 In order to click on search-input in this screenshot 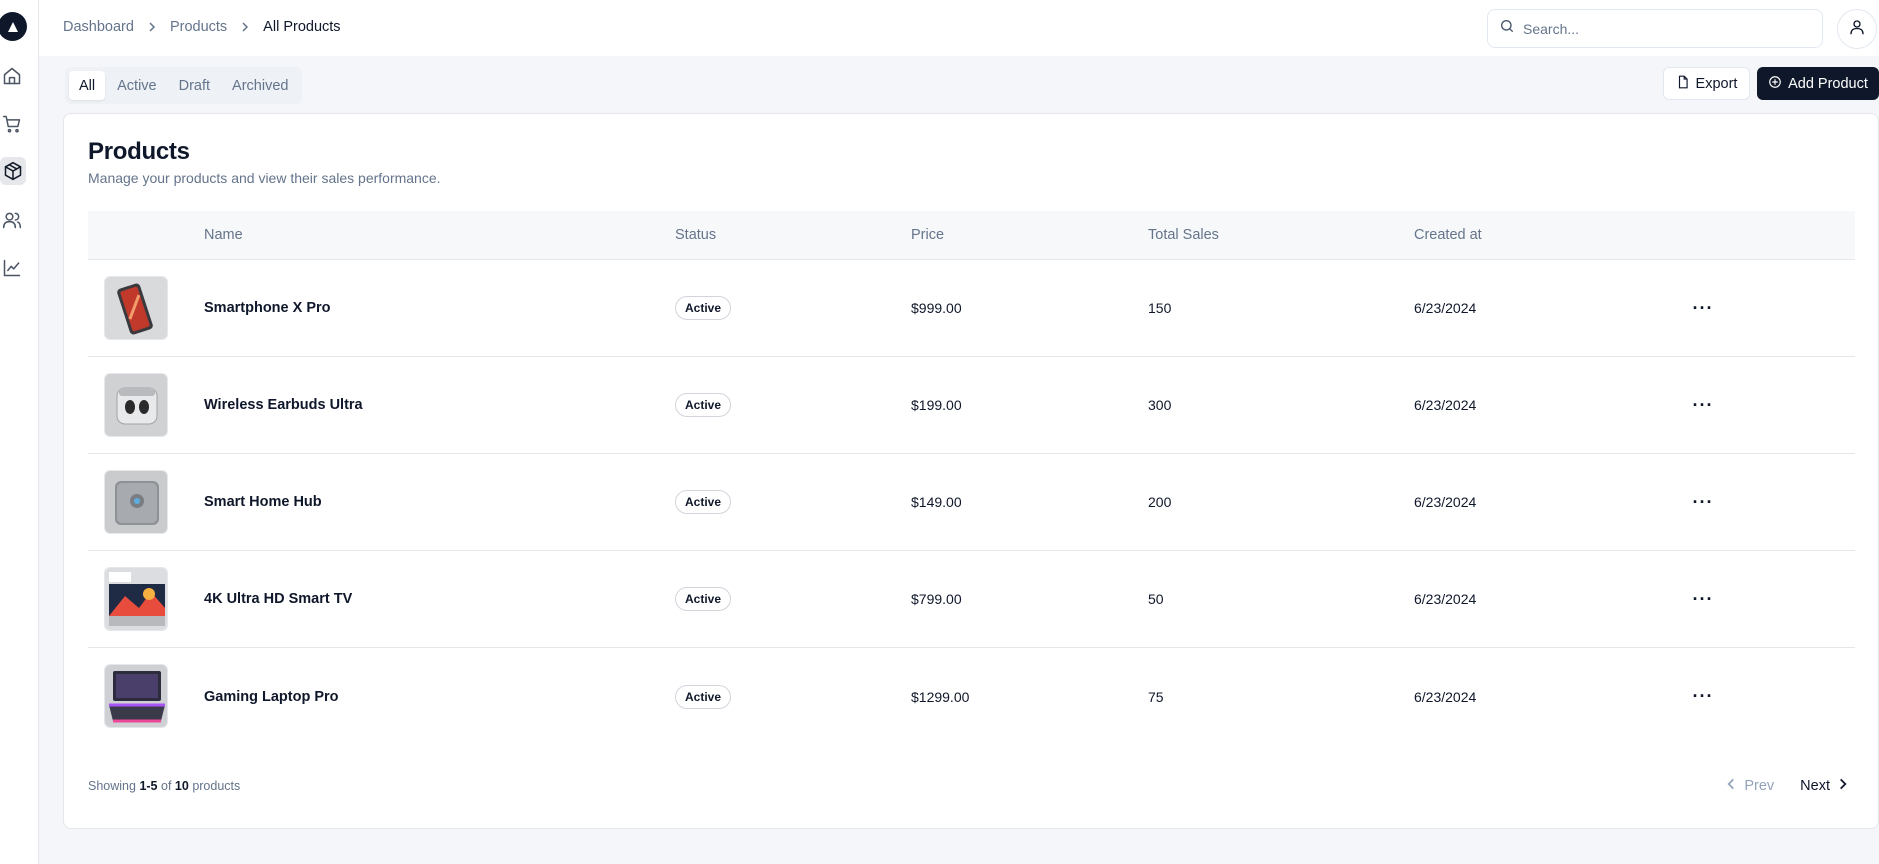, I will do `click(1663, 28)`.